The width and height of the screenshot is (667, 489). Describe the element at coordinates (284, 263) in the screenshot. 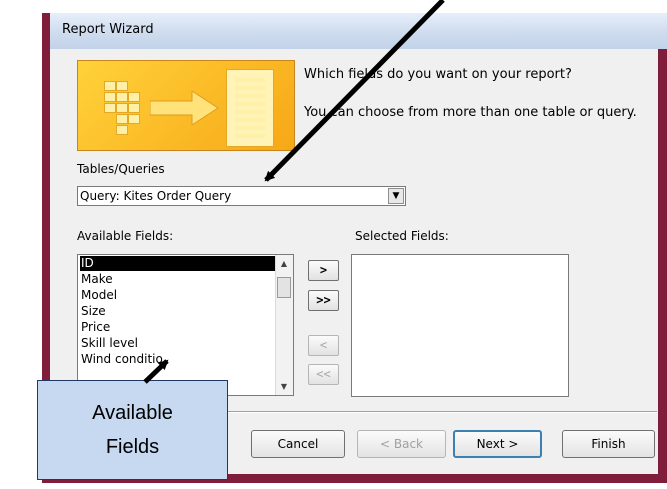

I see `scroll-up-icon: ▲` at that location.